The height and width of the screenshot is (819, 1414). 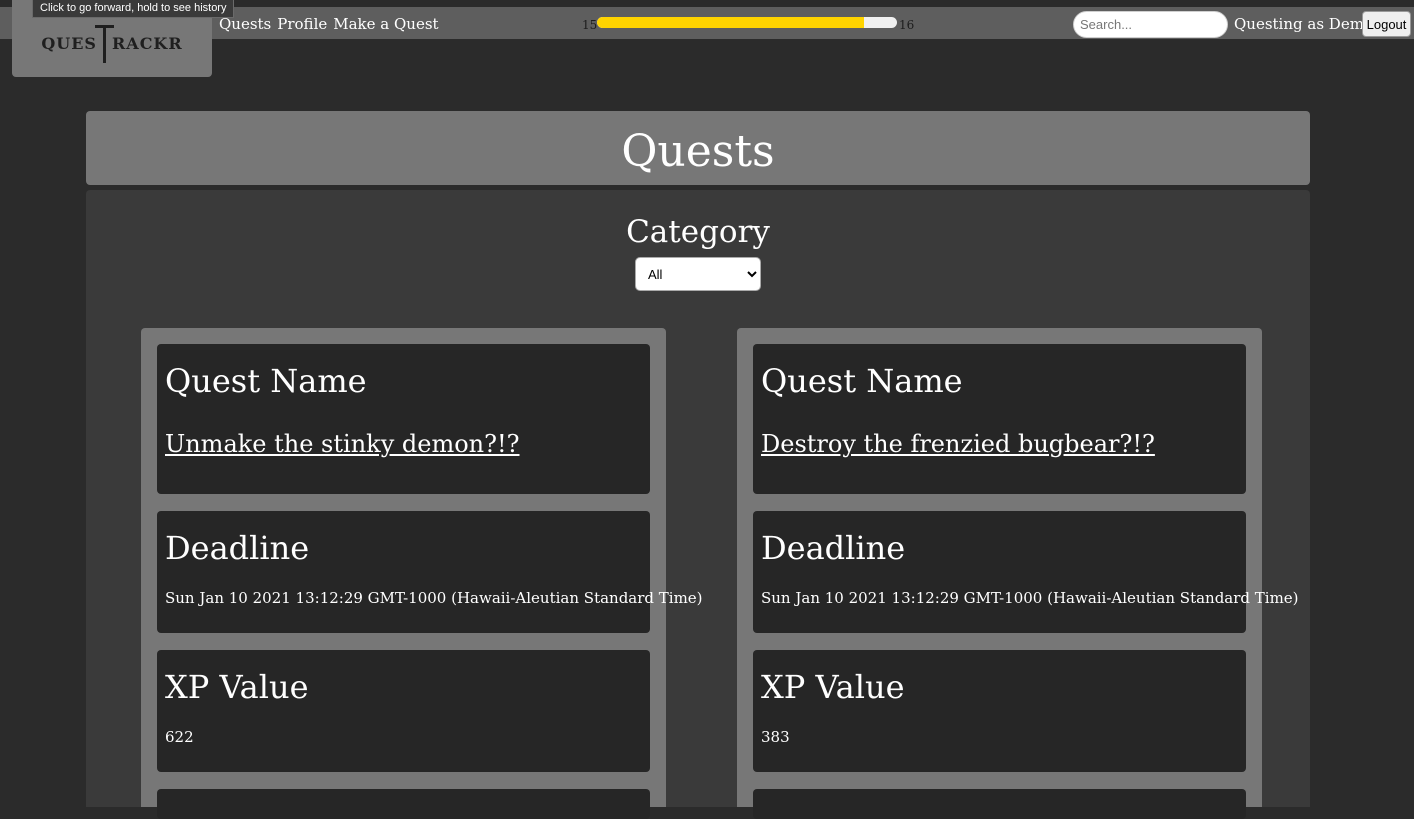 I want to click on xp-progress-bar, so click(x=747, y=22).